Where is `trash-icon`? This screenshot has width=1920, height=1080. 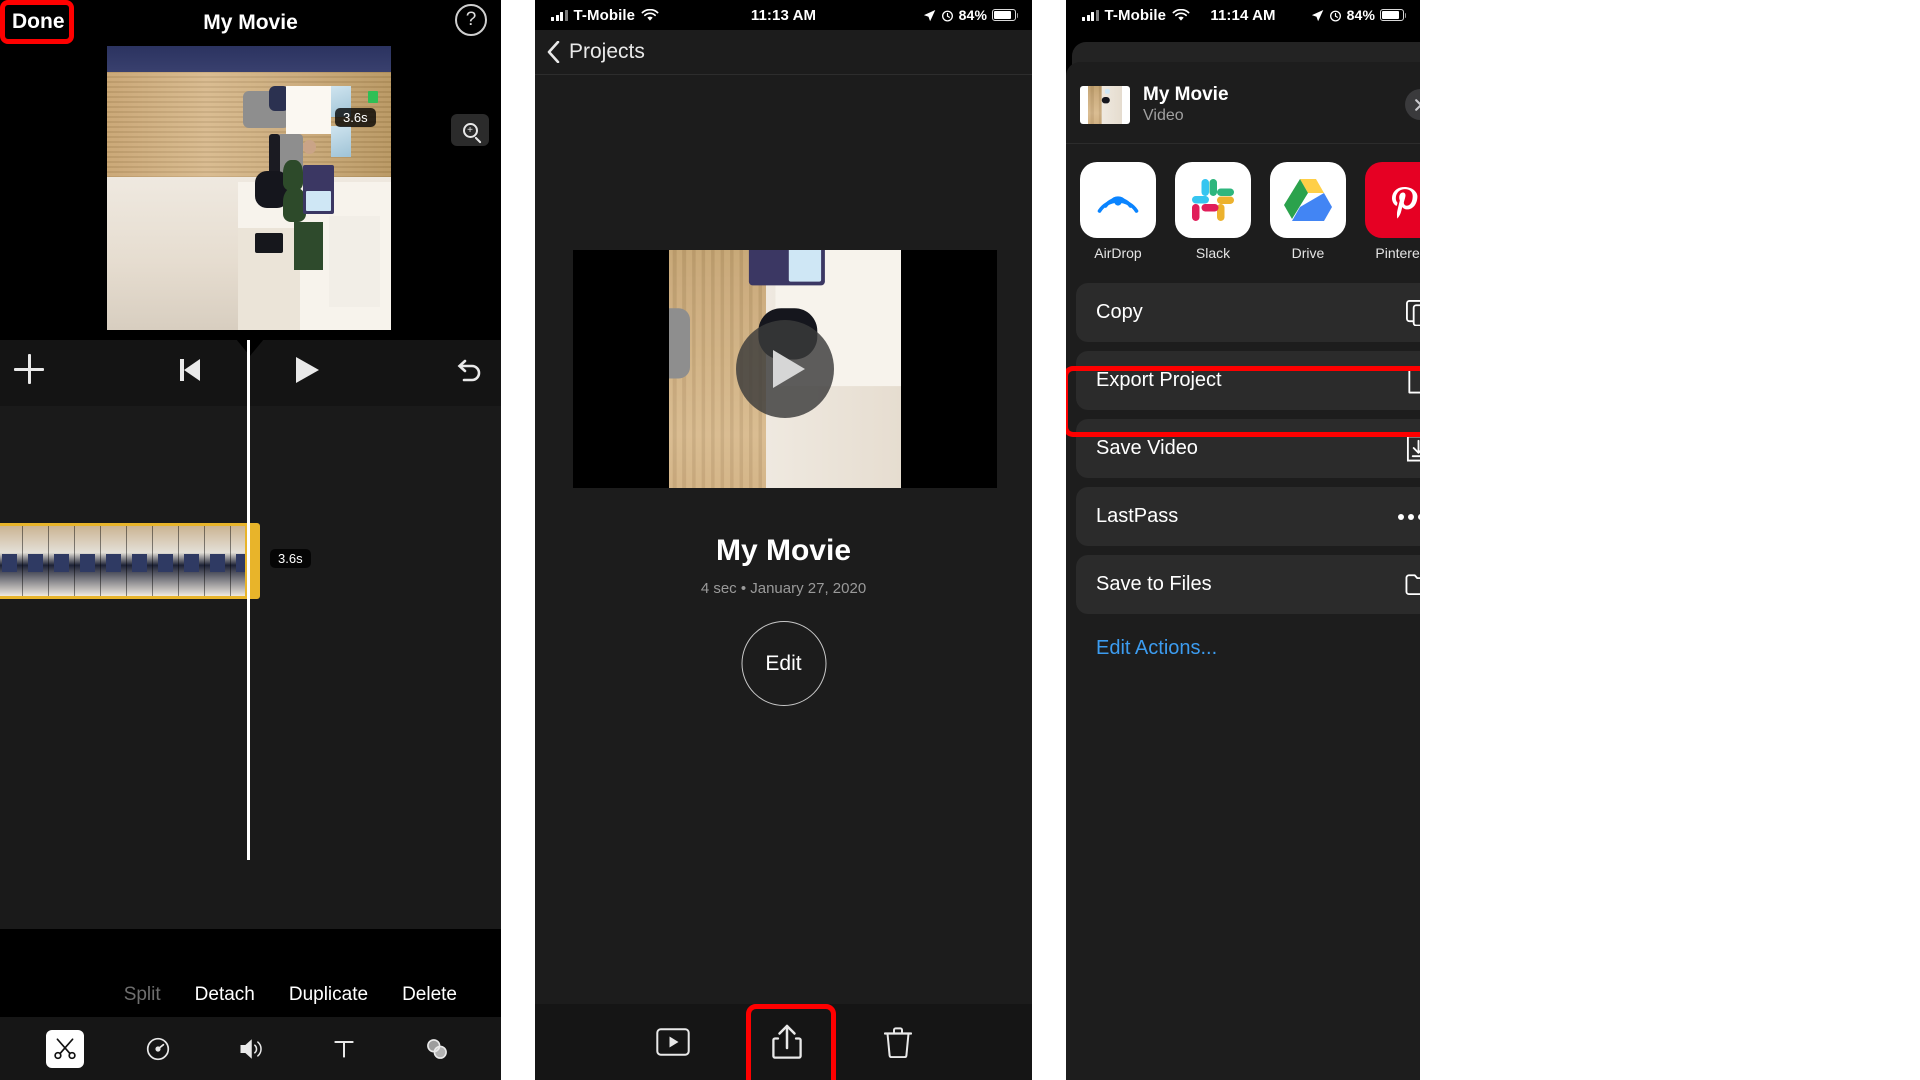
trash-icon is located at coordinates (897, 1042).